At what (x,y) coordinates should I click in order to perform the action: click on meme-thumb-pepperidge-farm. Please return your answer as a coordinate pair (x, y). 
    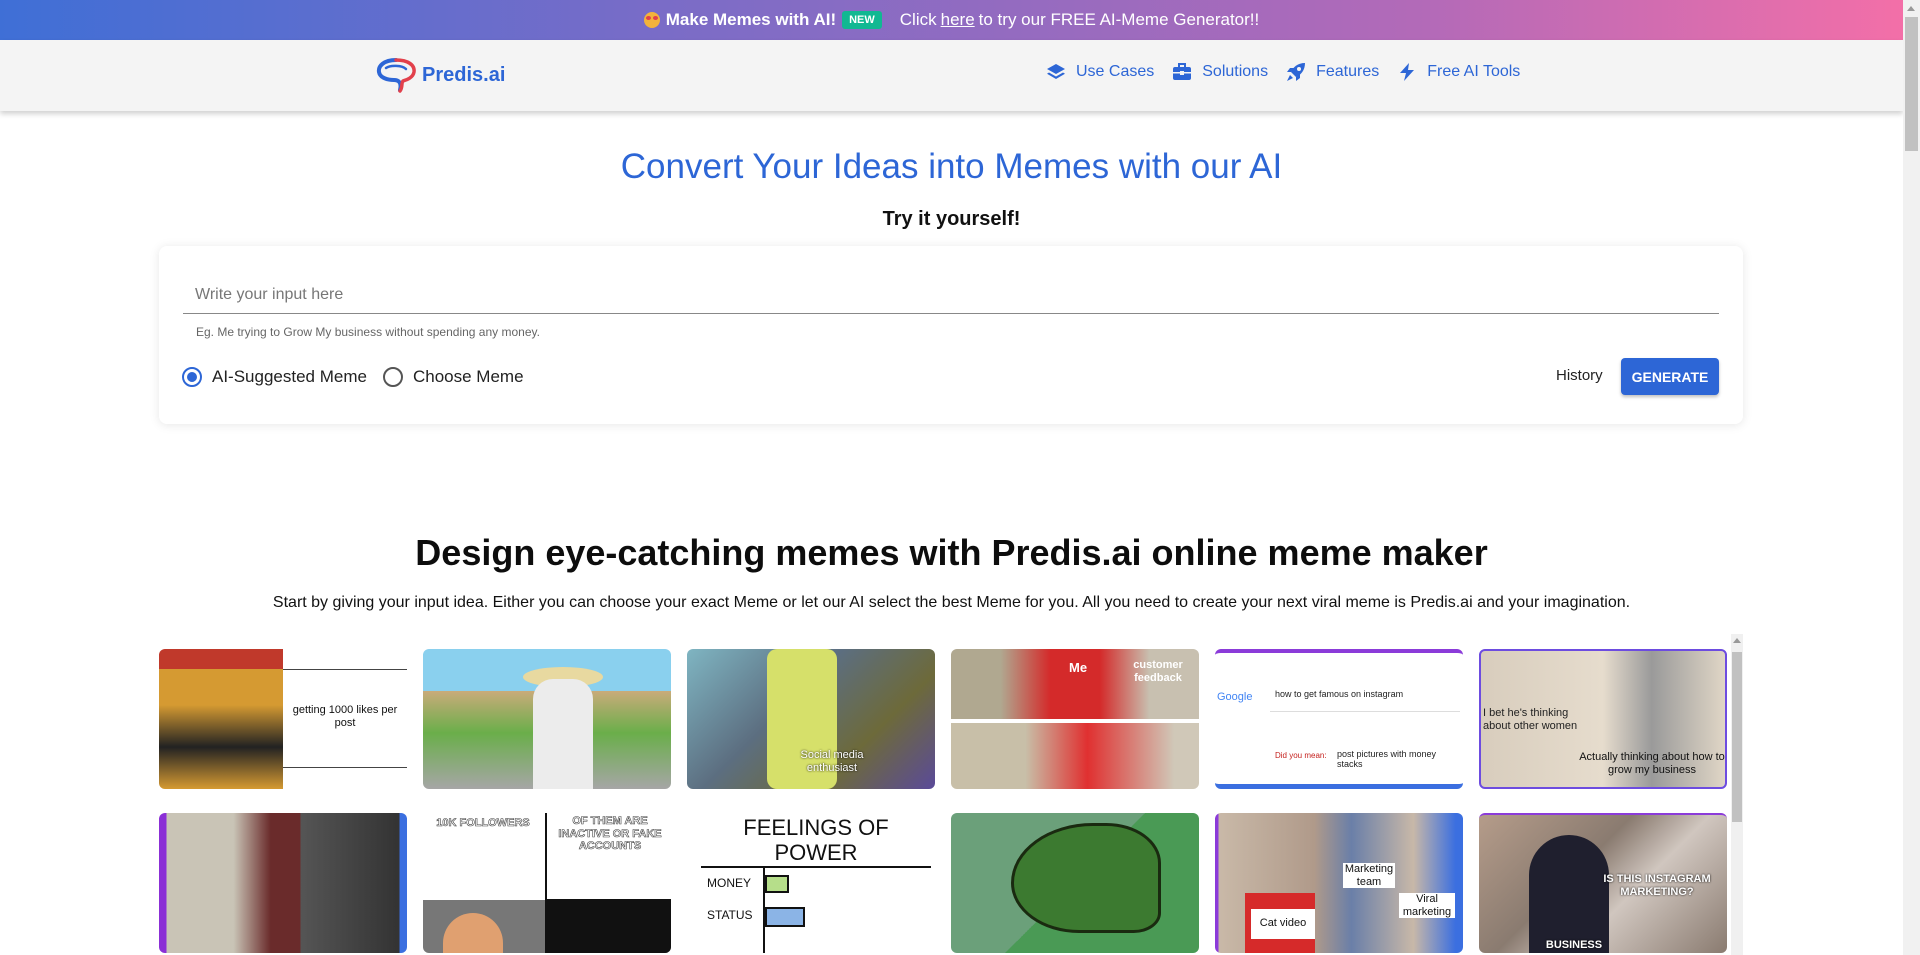
    Looking at the image, I should click on (547, 719).